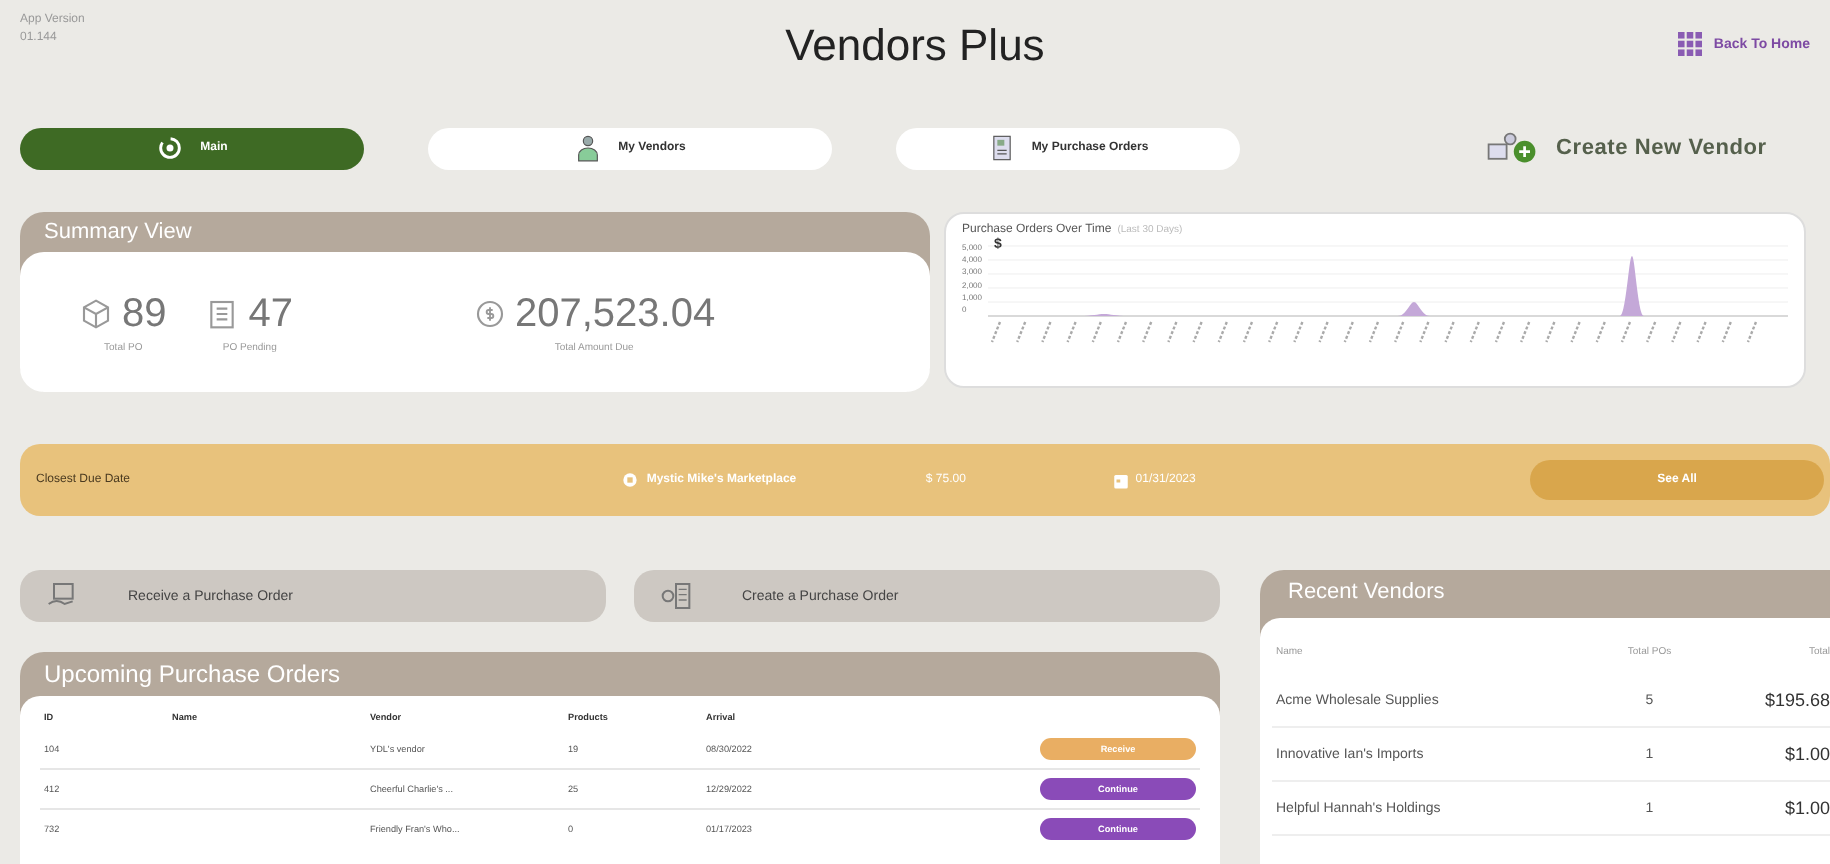 The image size is (1830, 864). Describe the element at coordinates (1625, 148) in the screenshot. I see `create-vendor-button: Create New Vendor` at that location.